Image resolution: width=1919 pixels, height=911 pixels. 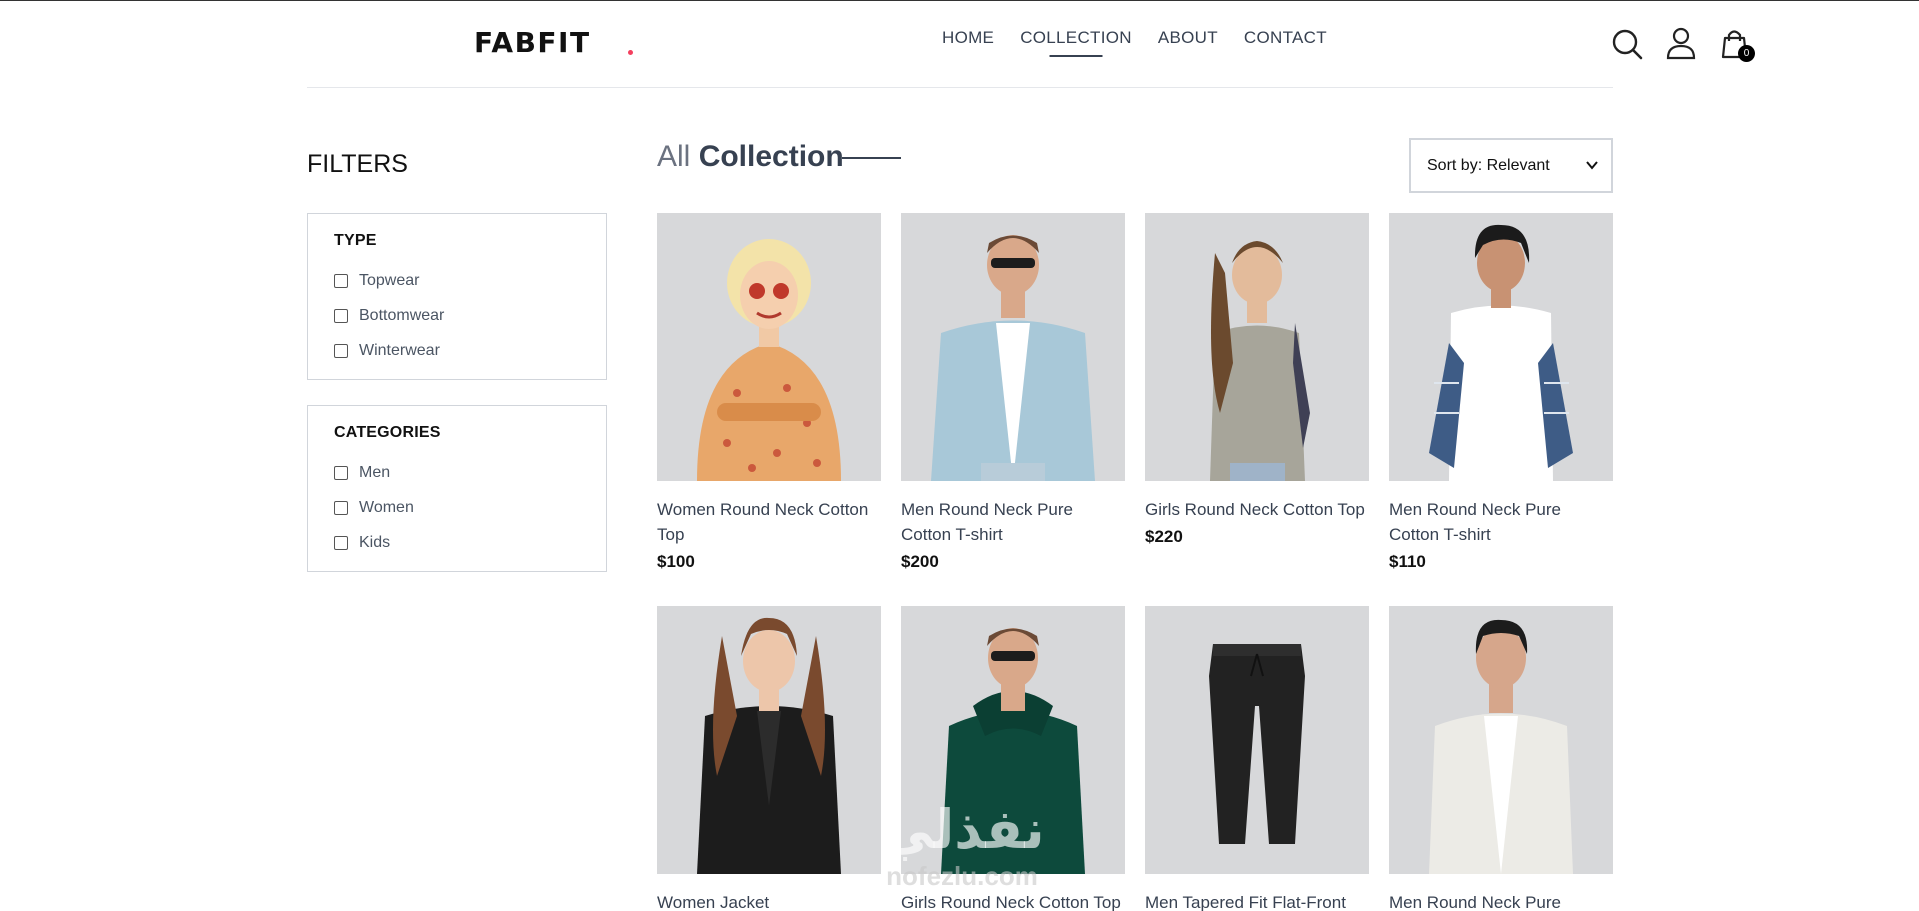 What do you see at coordinates (769, 900) in the screenshot?
I see `product-name: Women Jacket` at bounding box center [769, 900].